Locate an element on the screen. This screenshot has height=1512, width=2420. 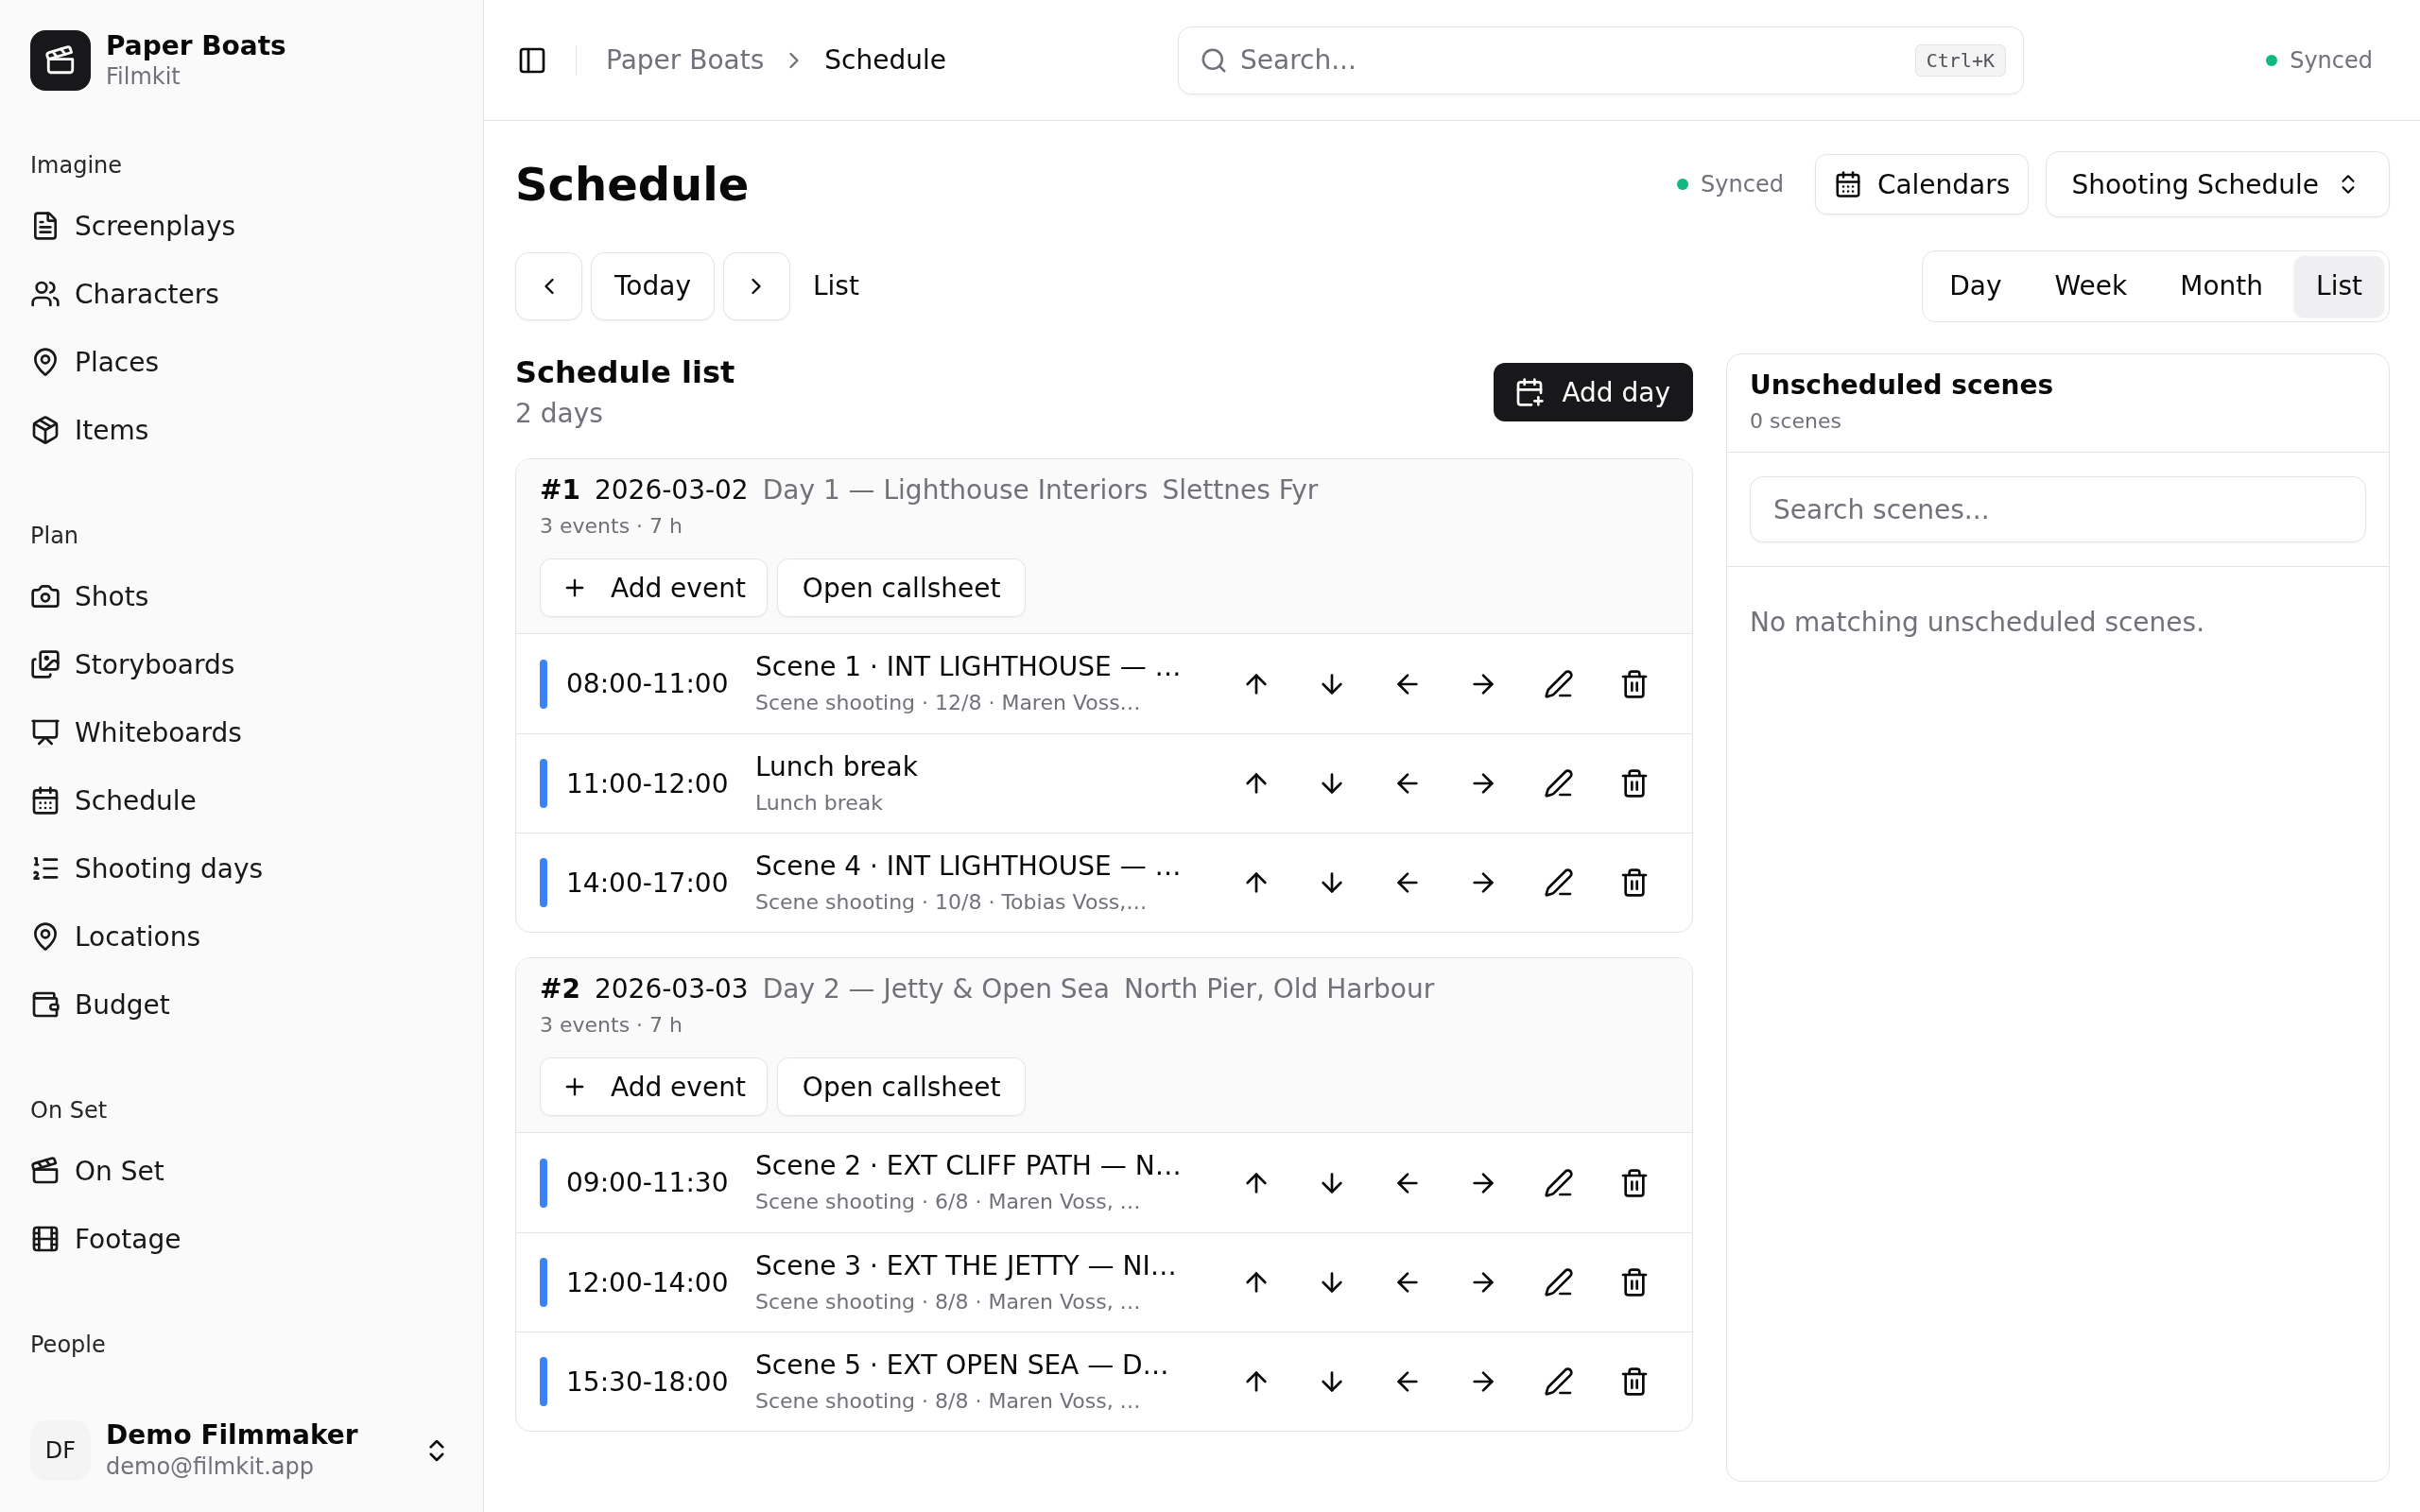
nav-item: Places is located at coordinates (95, 362).